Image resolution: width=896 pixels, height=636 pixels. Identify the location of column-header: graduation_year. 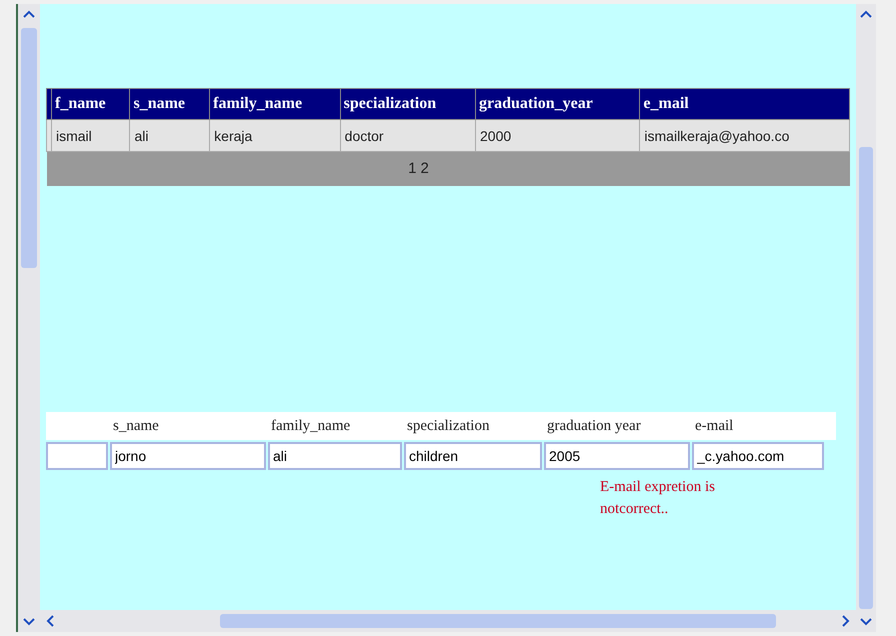
(558, 104).